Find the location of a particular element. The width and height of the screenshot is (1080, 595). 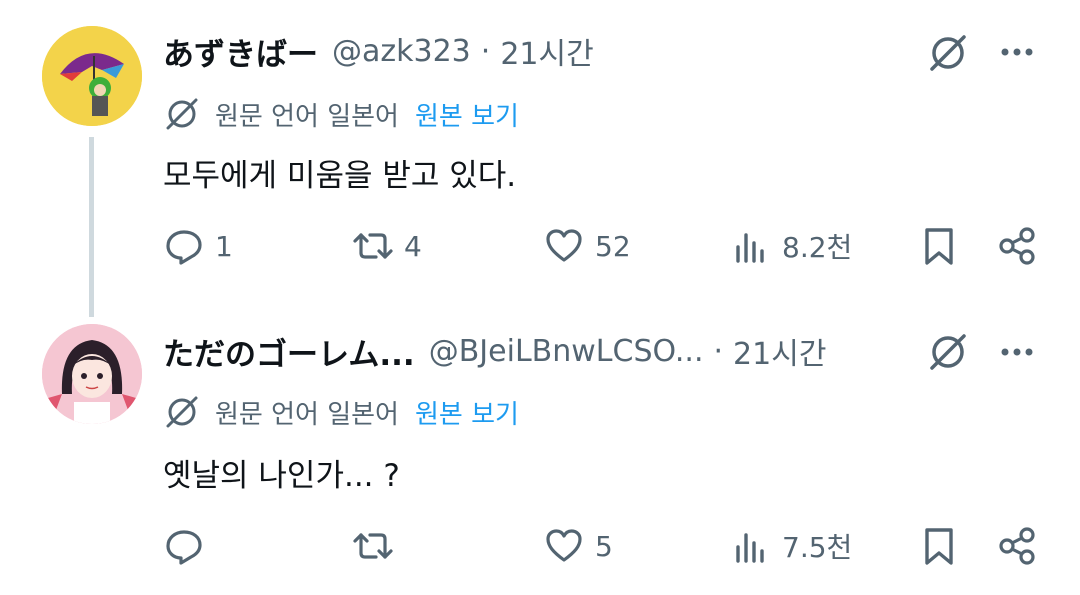

tweet-header: あずきばー @azk323 · 21시간 is located at coordinates (378, 51).